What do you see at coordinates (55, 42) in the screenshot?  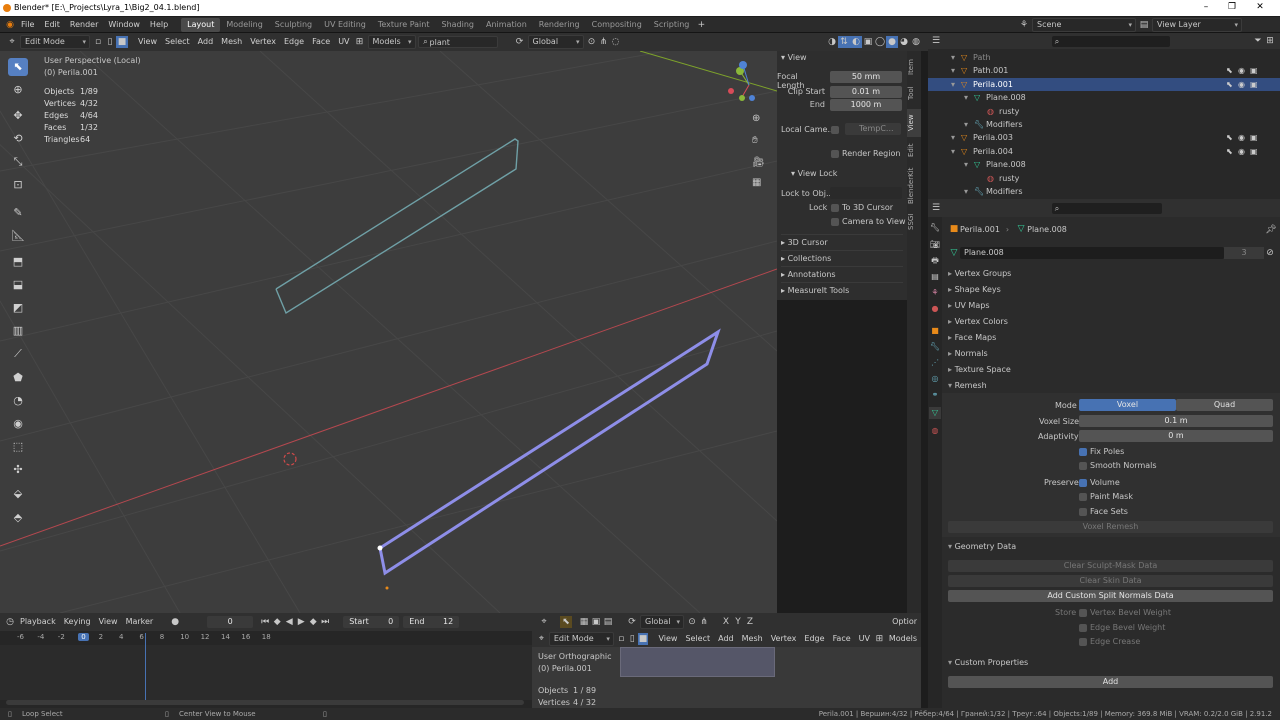 I see `mode-selector: Edit Mode` at bounding box center [55, 42].